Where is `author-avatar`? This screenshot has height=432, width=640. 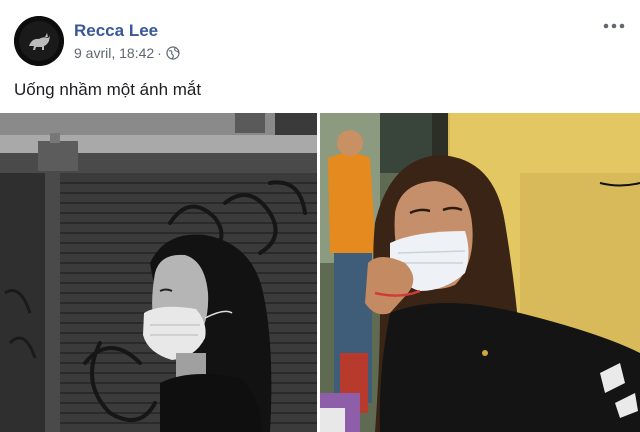
author-avatar is located at coordinates (39, 41).